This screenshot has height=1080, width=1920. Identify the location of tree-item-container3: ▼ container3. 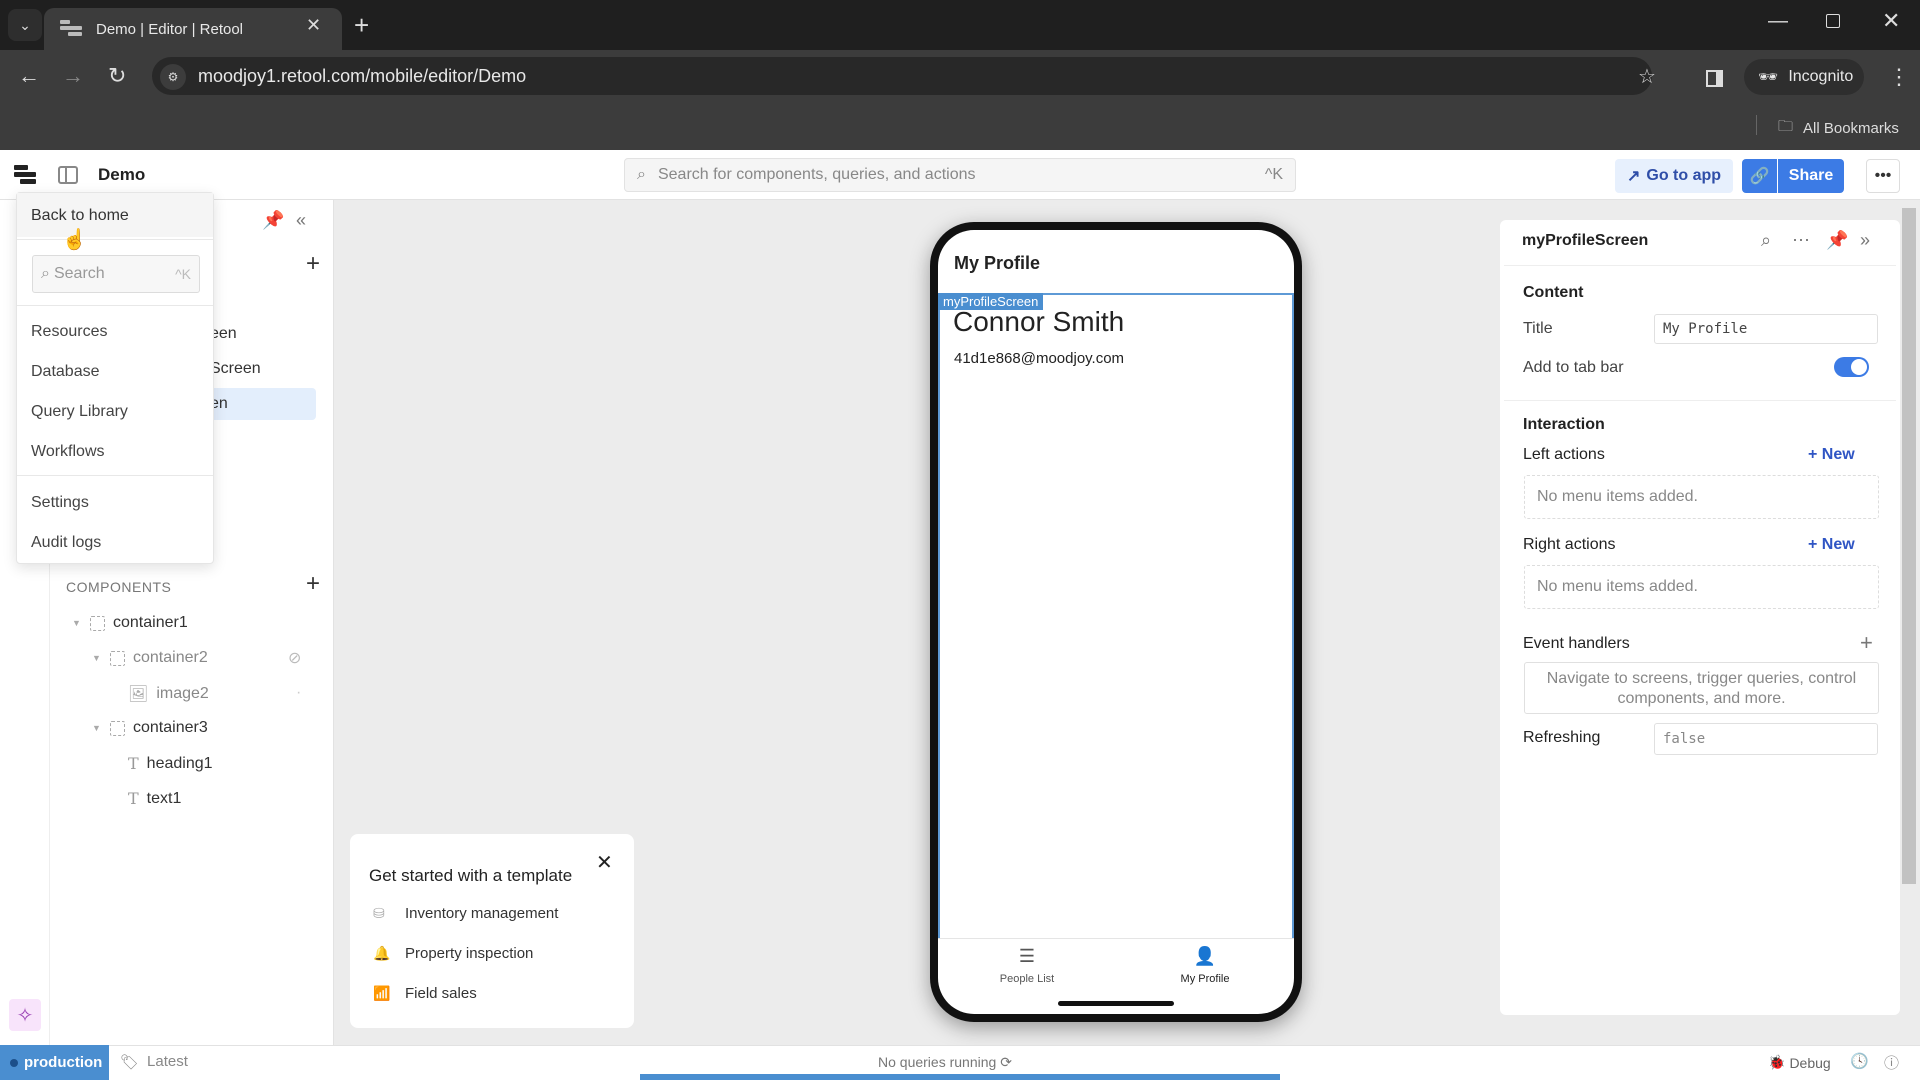
(150, 728).